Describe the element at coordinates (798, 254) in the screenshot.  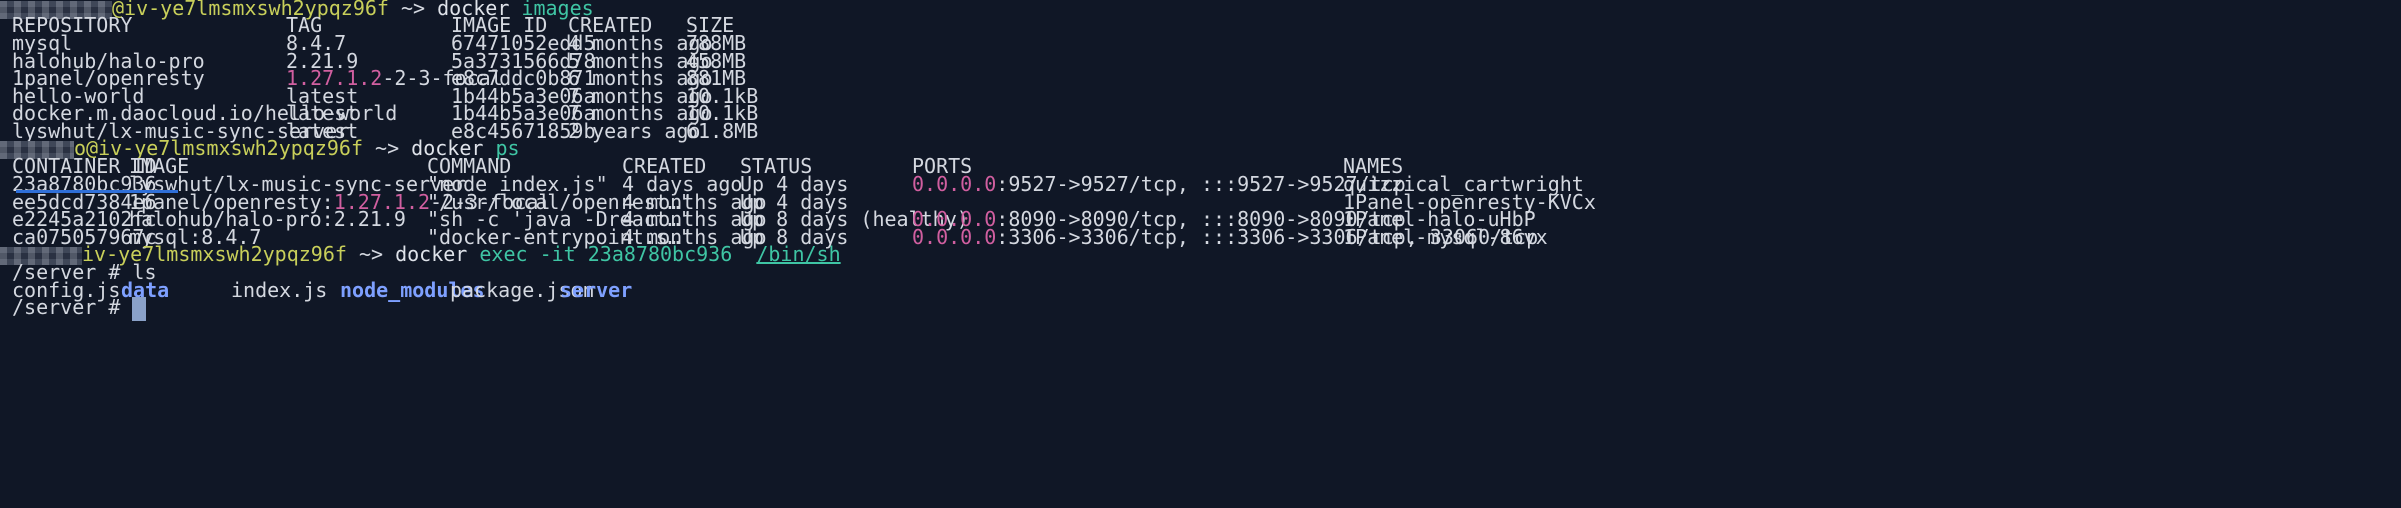
I see `command-path-arg: /bin/sh` at that location.